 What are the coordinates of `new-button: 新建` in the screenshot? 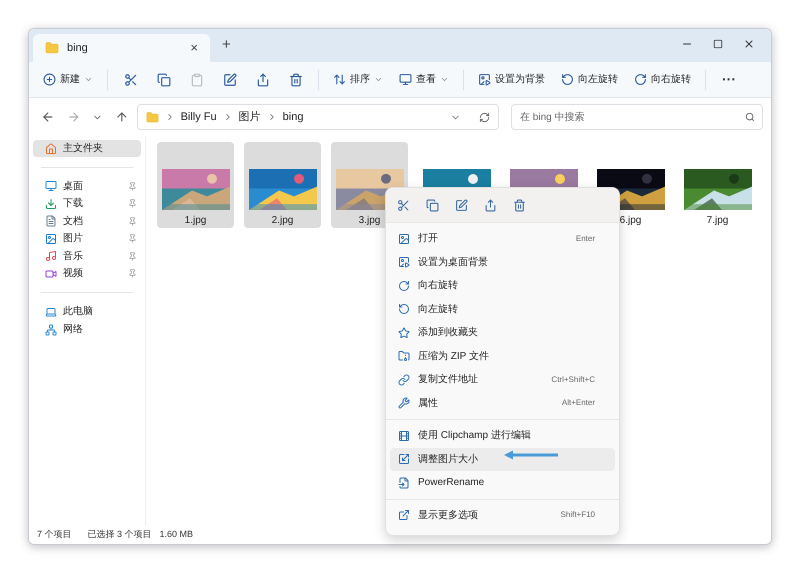 It's located at (68, 80).